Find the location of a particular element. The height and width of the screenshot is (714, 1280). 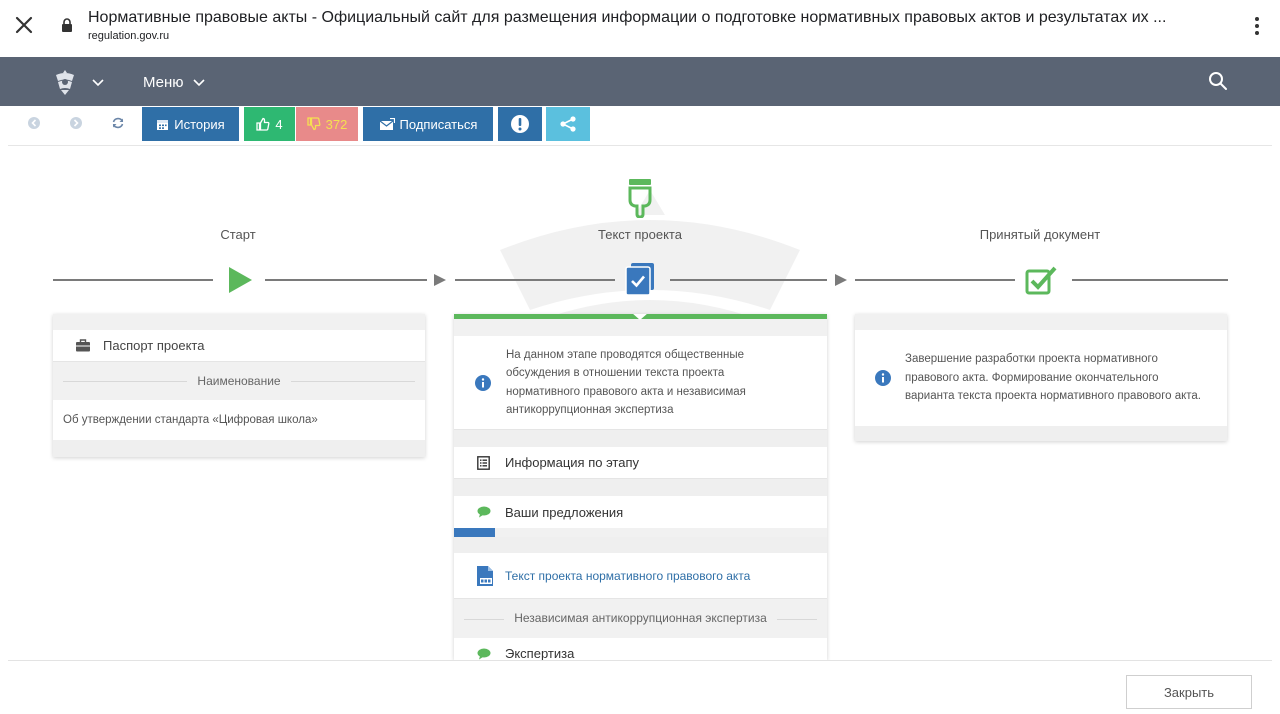

modal-footer: Закрыть is located at coordinates (640, 687).